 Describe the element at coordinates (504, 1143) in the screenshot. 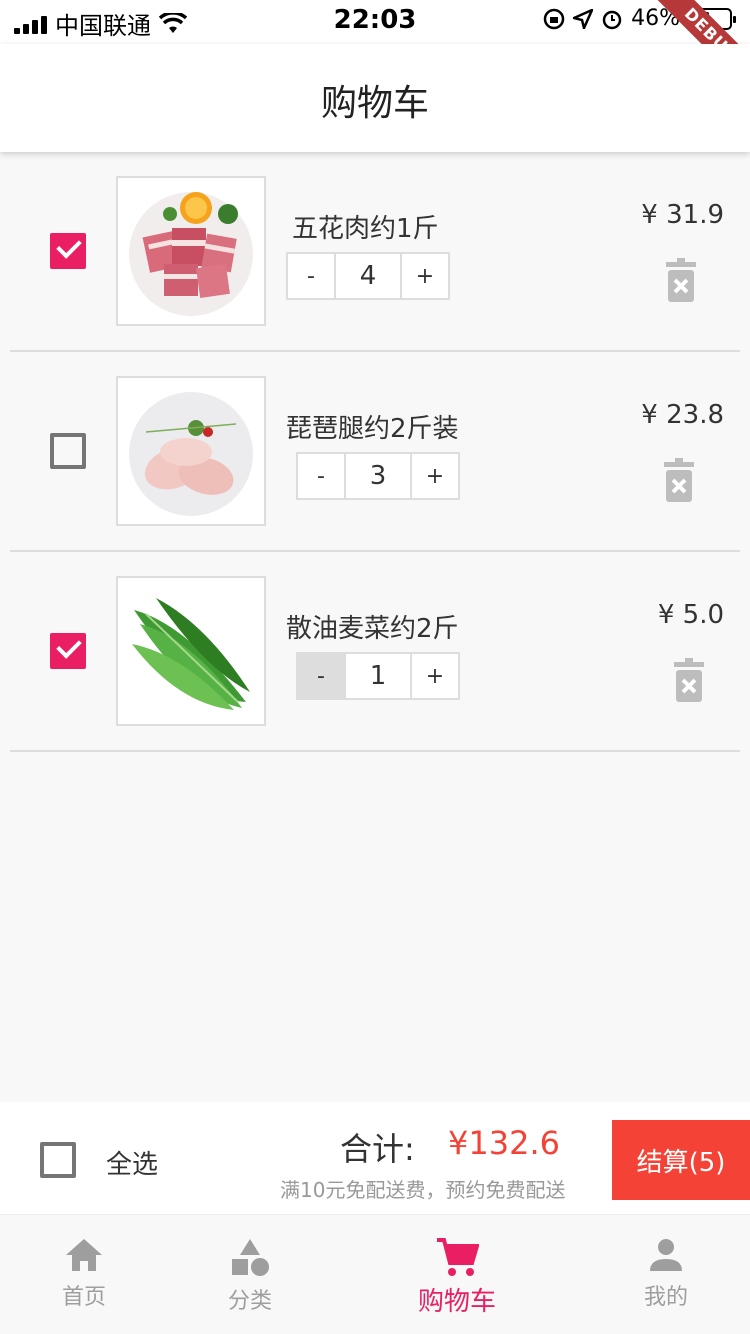

I see `total-amount: ¥132.6` at that location.